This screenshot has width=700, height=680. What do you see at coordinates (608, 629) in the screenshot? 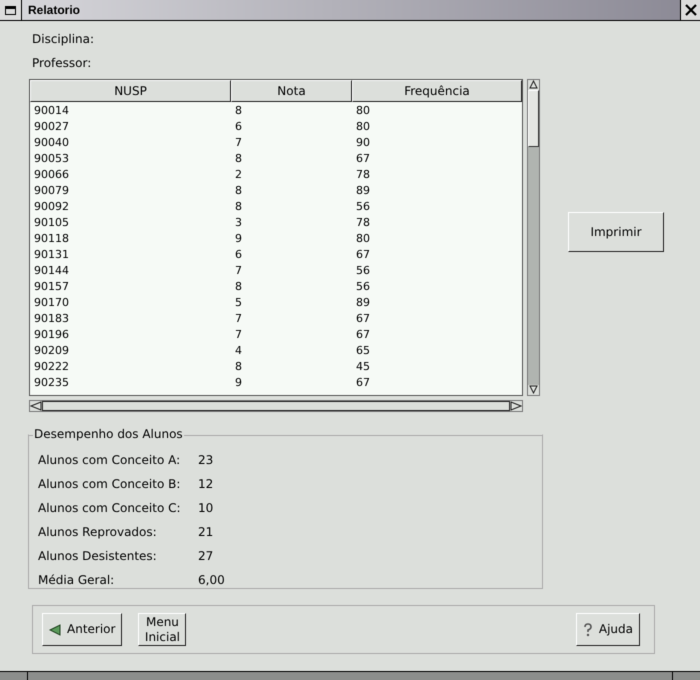
I see `help-button: Ajuda` at bounding box center [608, 629].